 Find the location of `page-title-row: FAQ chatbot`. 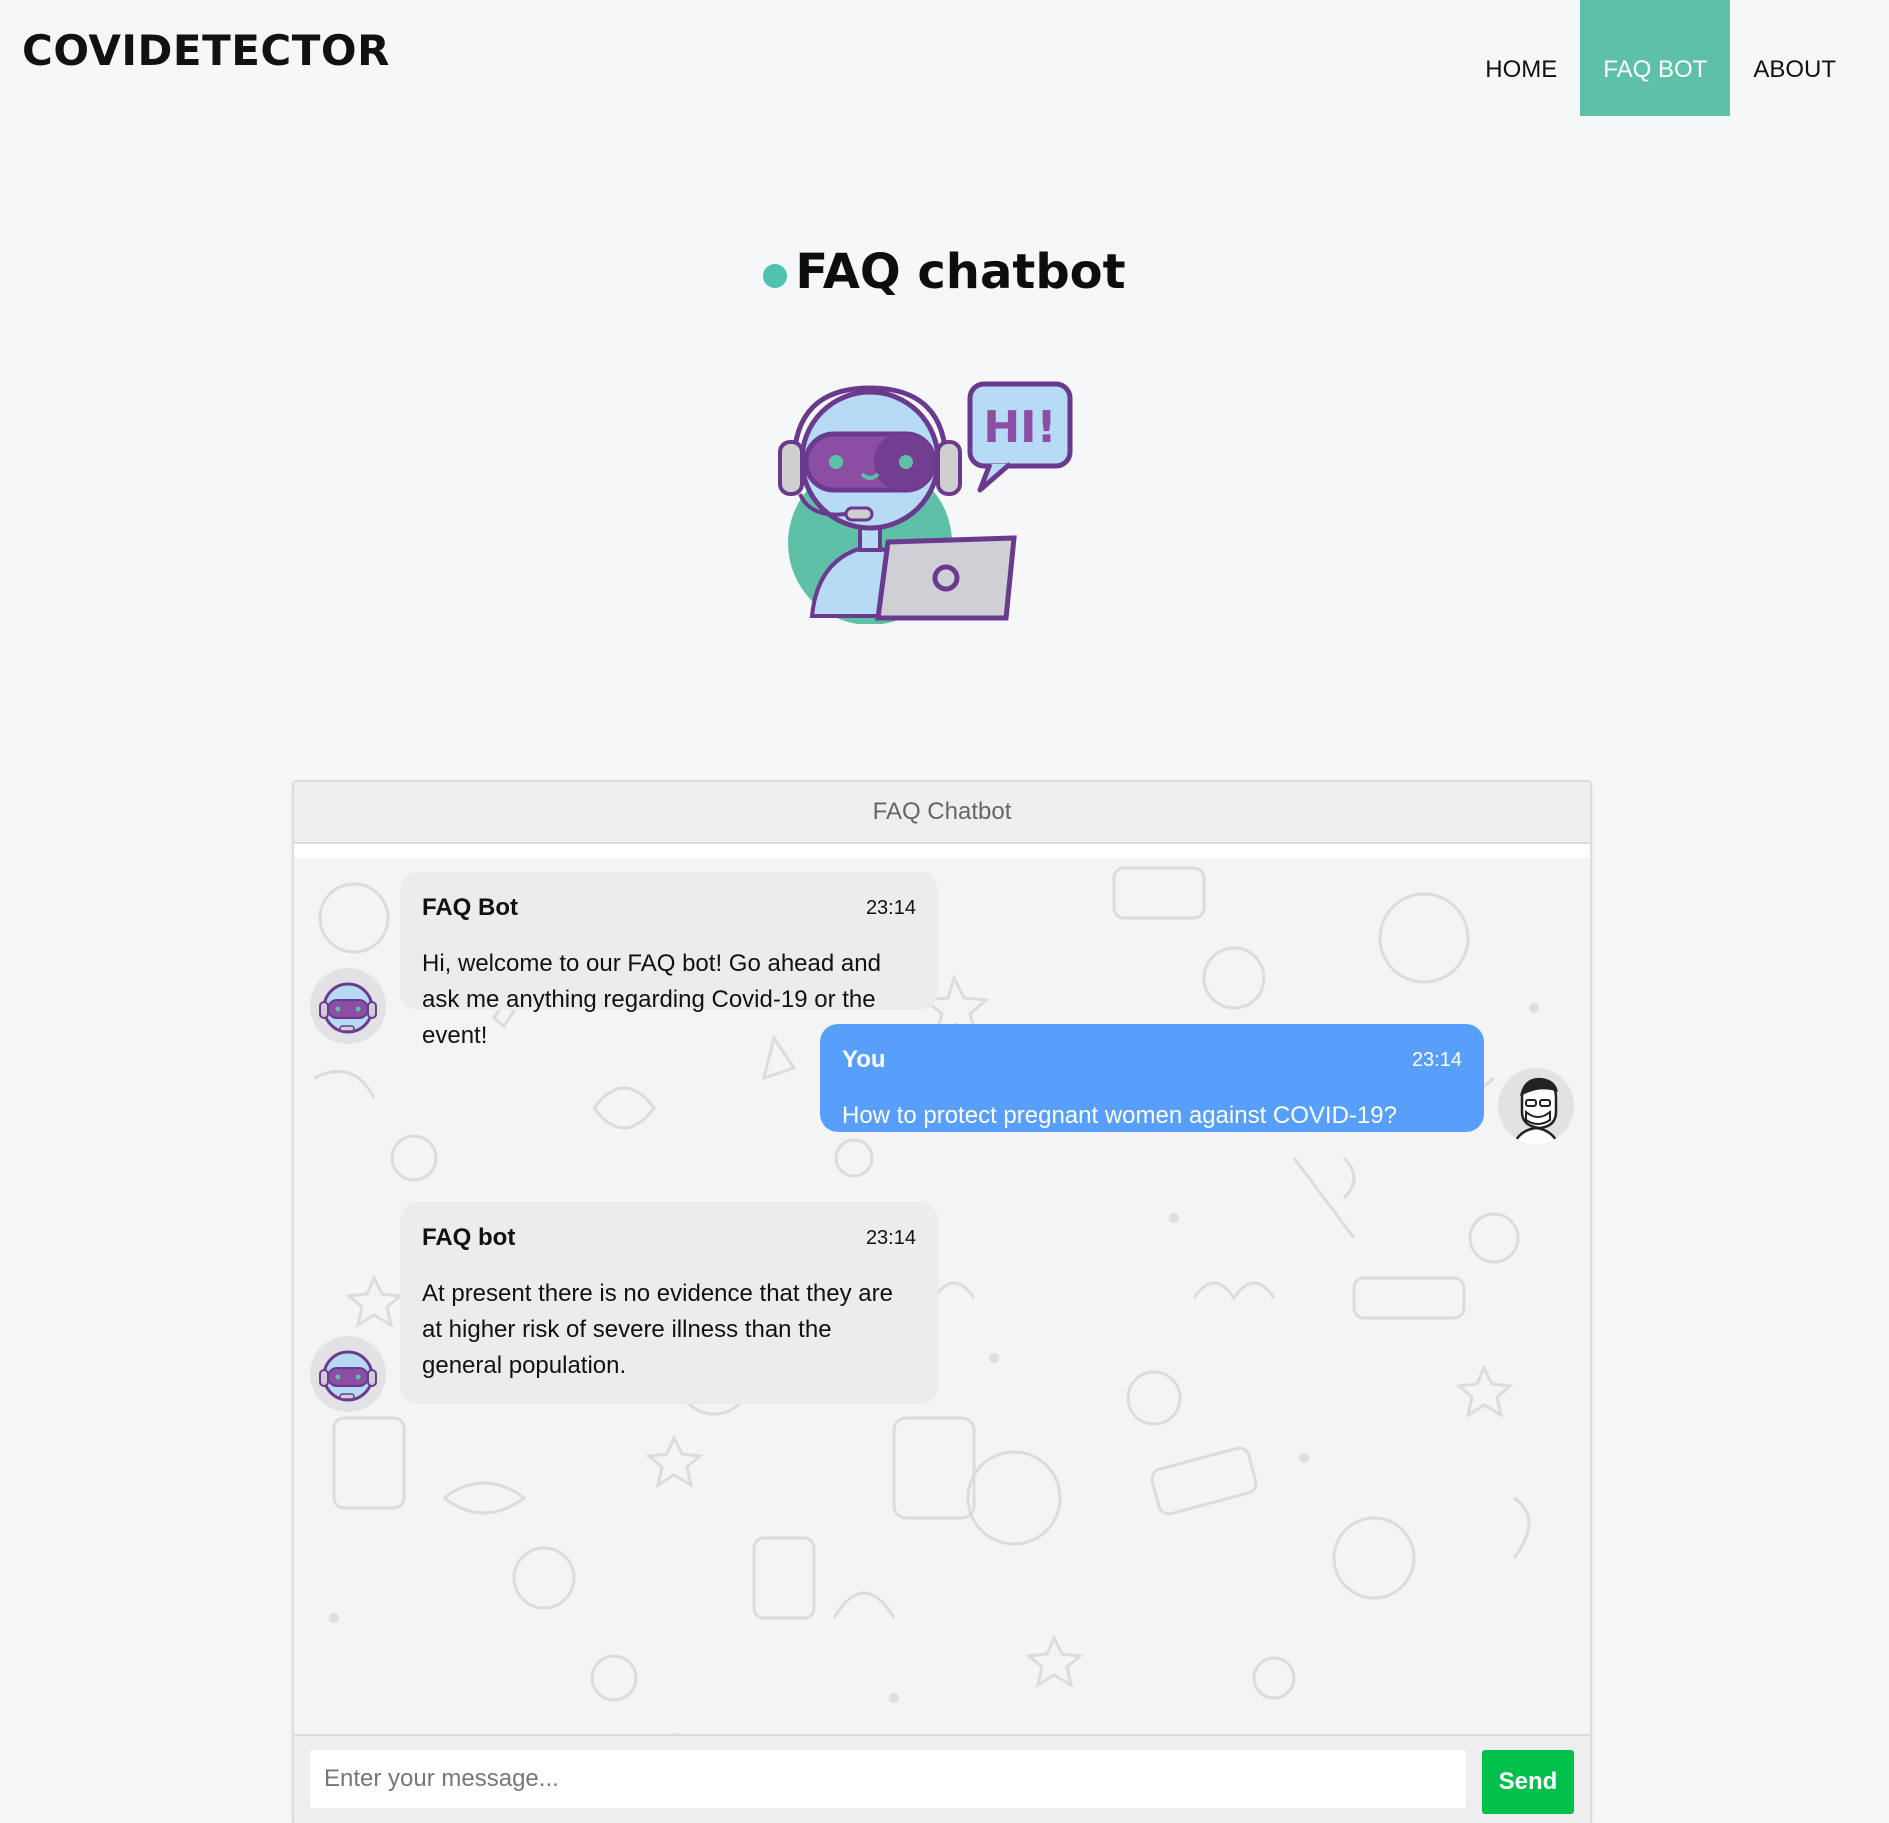

page-title-row: FAQ chatbot is located at coordinates (944, 272).